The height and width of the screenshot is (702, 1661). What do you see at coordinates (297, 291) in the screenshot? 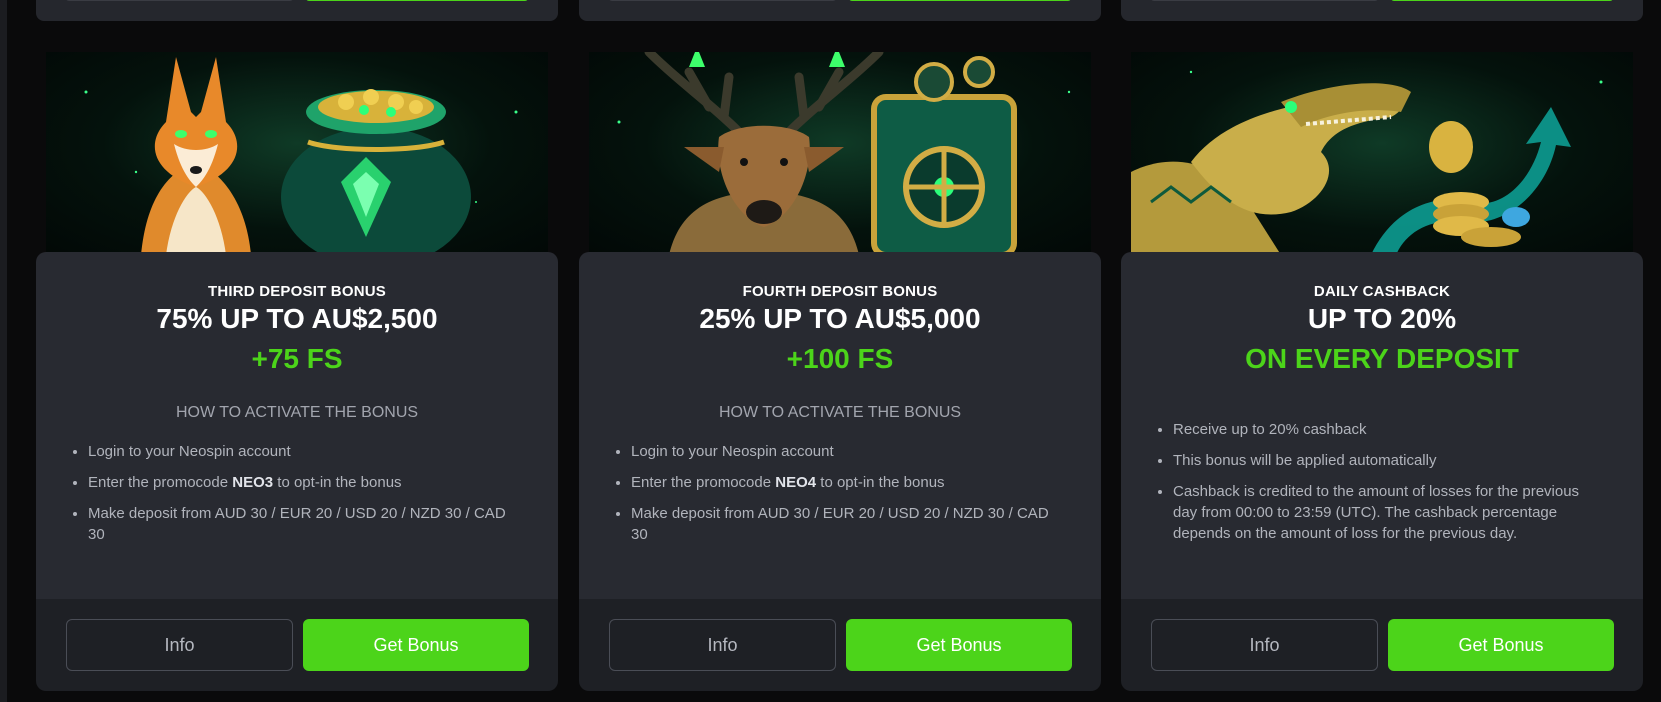
I see `bonus-subtitle: THIRD DEPOSIT BONUS` at bounding box center [297, 291].